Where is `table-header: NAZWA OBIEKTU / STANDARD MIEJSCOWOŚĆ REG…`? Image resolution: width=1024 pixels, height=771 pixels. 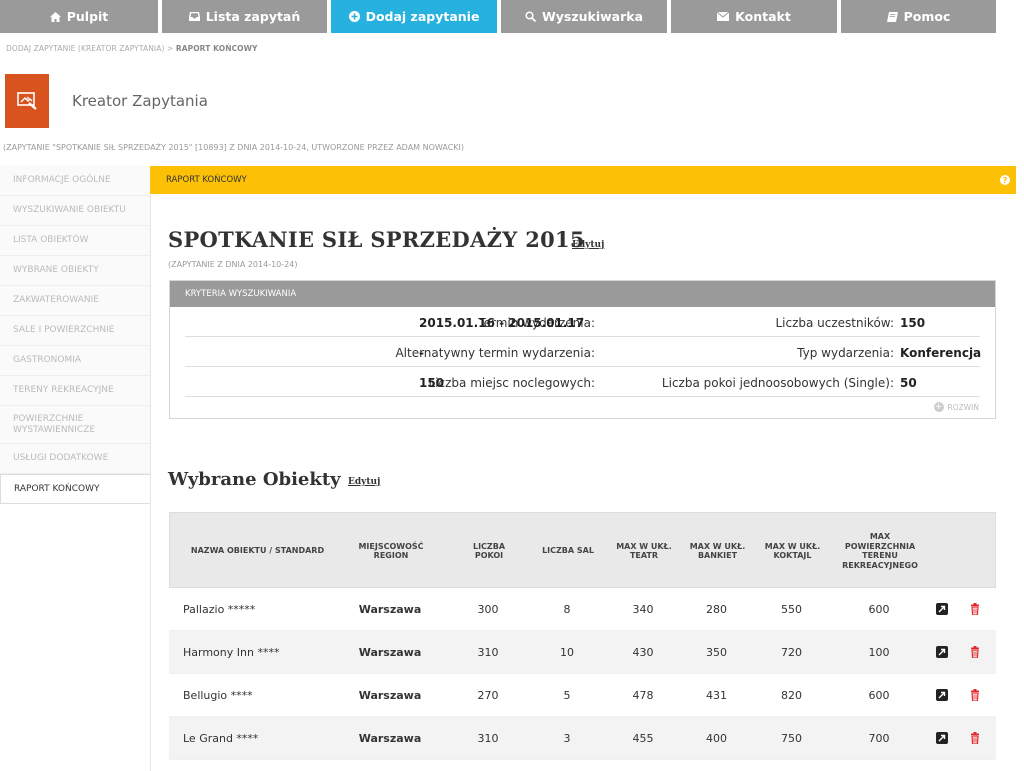
table-header: NAZWA OBIEKTU / STANDARD MIEJSCOWOŚĆ REG… is located at coordinates (582, 550).